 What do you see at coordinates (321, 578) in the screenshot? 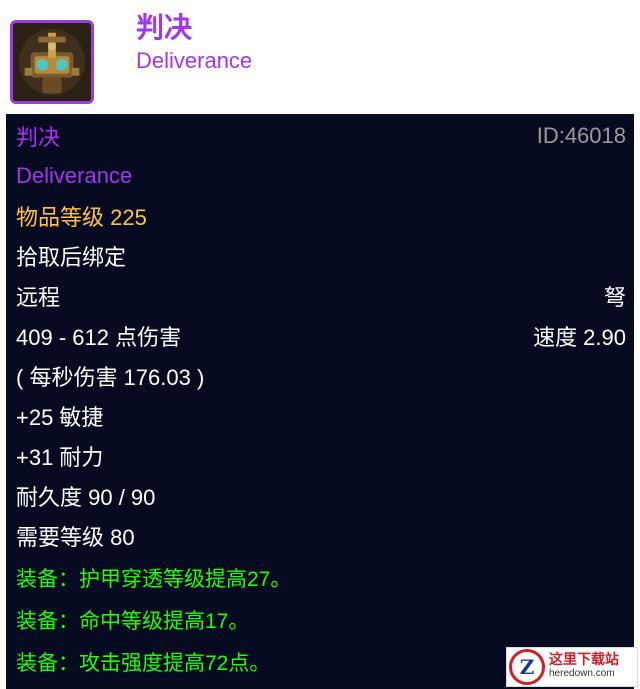
I see `equip-effect-row: 装备：护甲穿透等级提高27。` at bounding box center [321, 578].